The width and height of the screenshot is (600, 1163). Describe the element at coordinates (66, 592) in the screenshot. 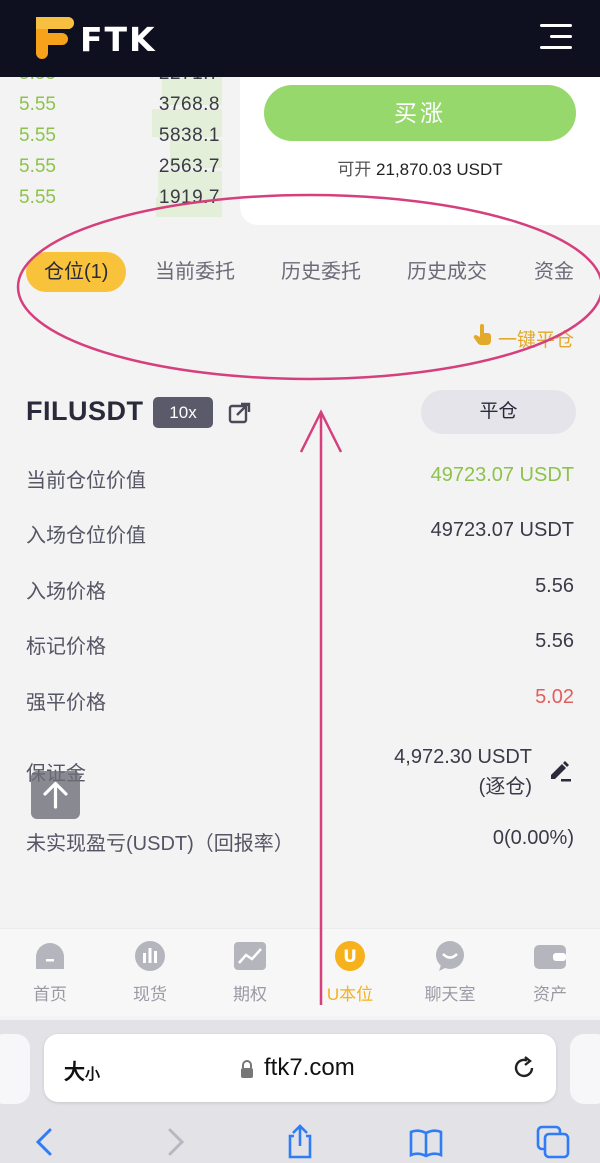

I see `entry-price-label: 入场价格` at that location.